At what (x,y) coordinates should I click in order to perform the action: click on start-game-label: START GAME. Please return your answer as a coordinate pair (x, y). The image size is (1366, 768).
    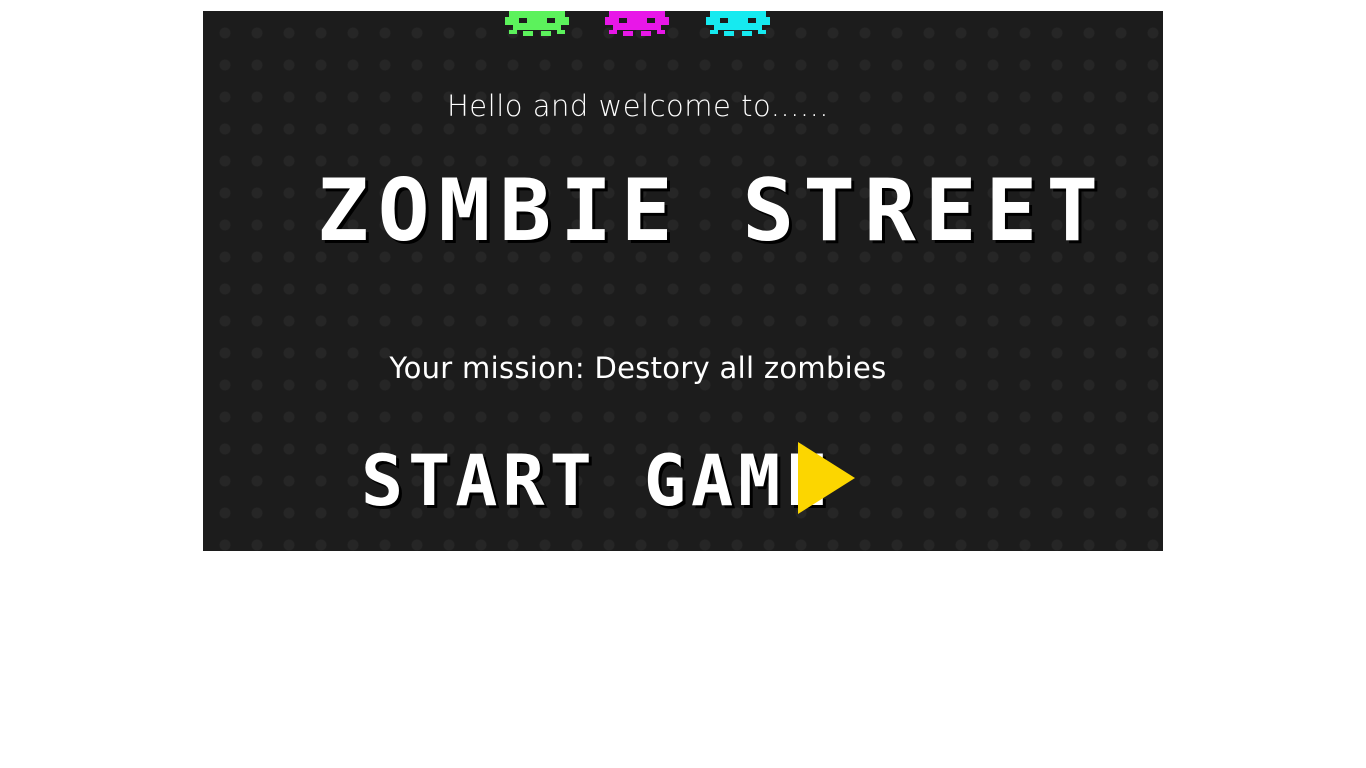
    Looking at the image, I should click on (597, 481).